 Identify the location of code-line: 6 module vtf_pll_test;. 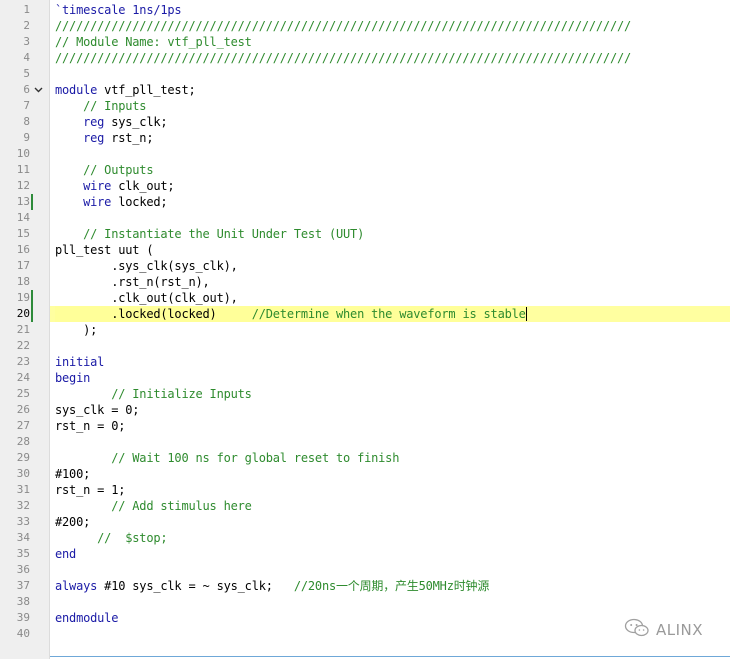
(365, 90).